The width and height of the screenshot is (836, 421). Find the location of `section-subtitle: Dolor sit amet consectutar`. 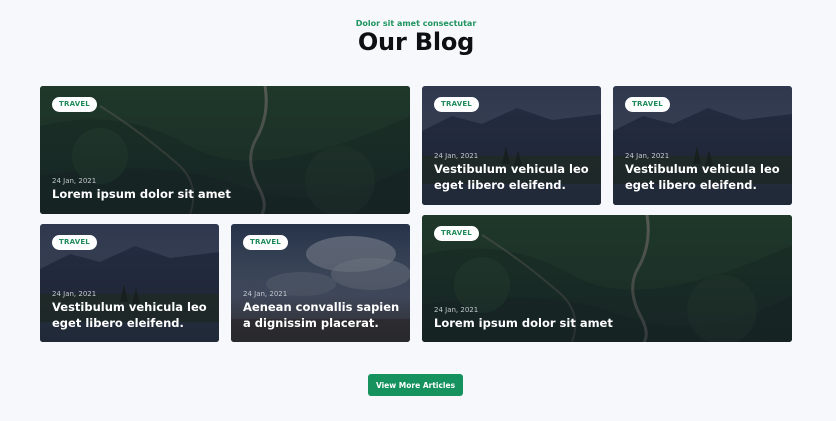

section-subtitle: Dolor sit amet consectutar is located at coordinates (416, 23).